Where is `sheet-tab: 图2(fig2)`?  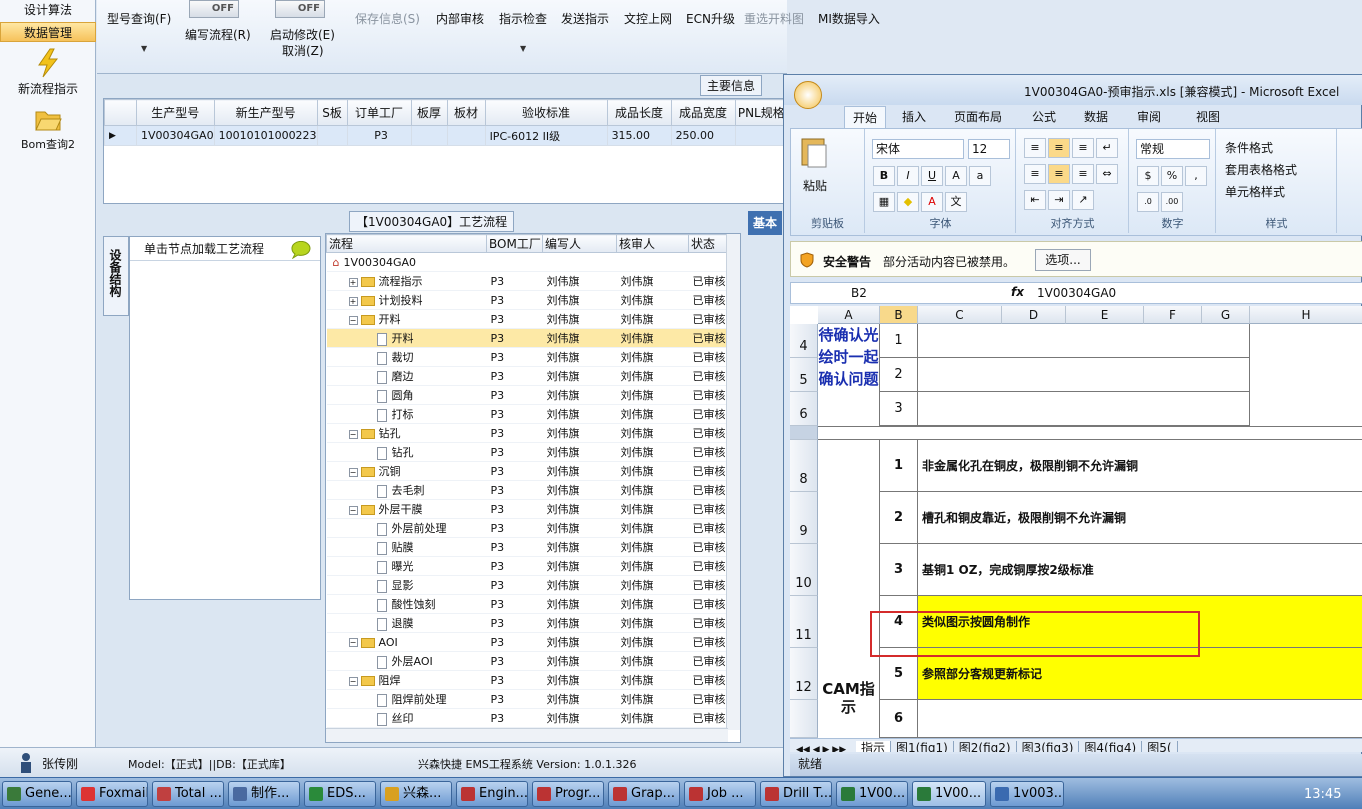
sheet-tab: 图2(fig2) is located at coordinates (985, 746).